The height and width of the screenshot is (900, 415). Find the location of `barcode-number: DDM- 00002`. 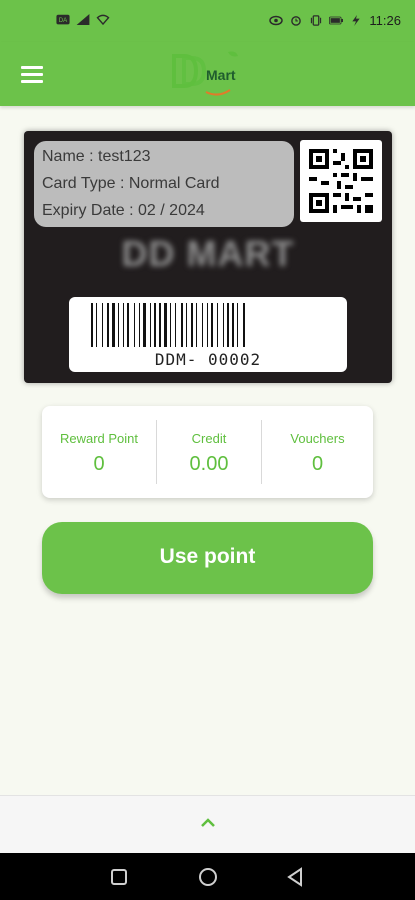

barcode-number: DDM- 00002 is located at coordinates (208, 359).